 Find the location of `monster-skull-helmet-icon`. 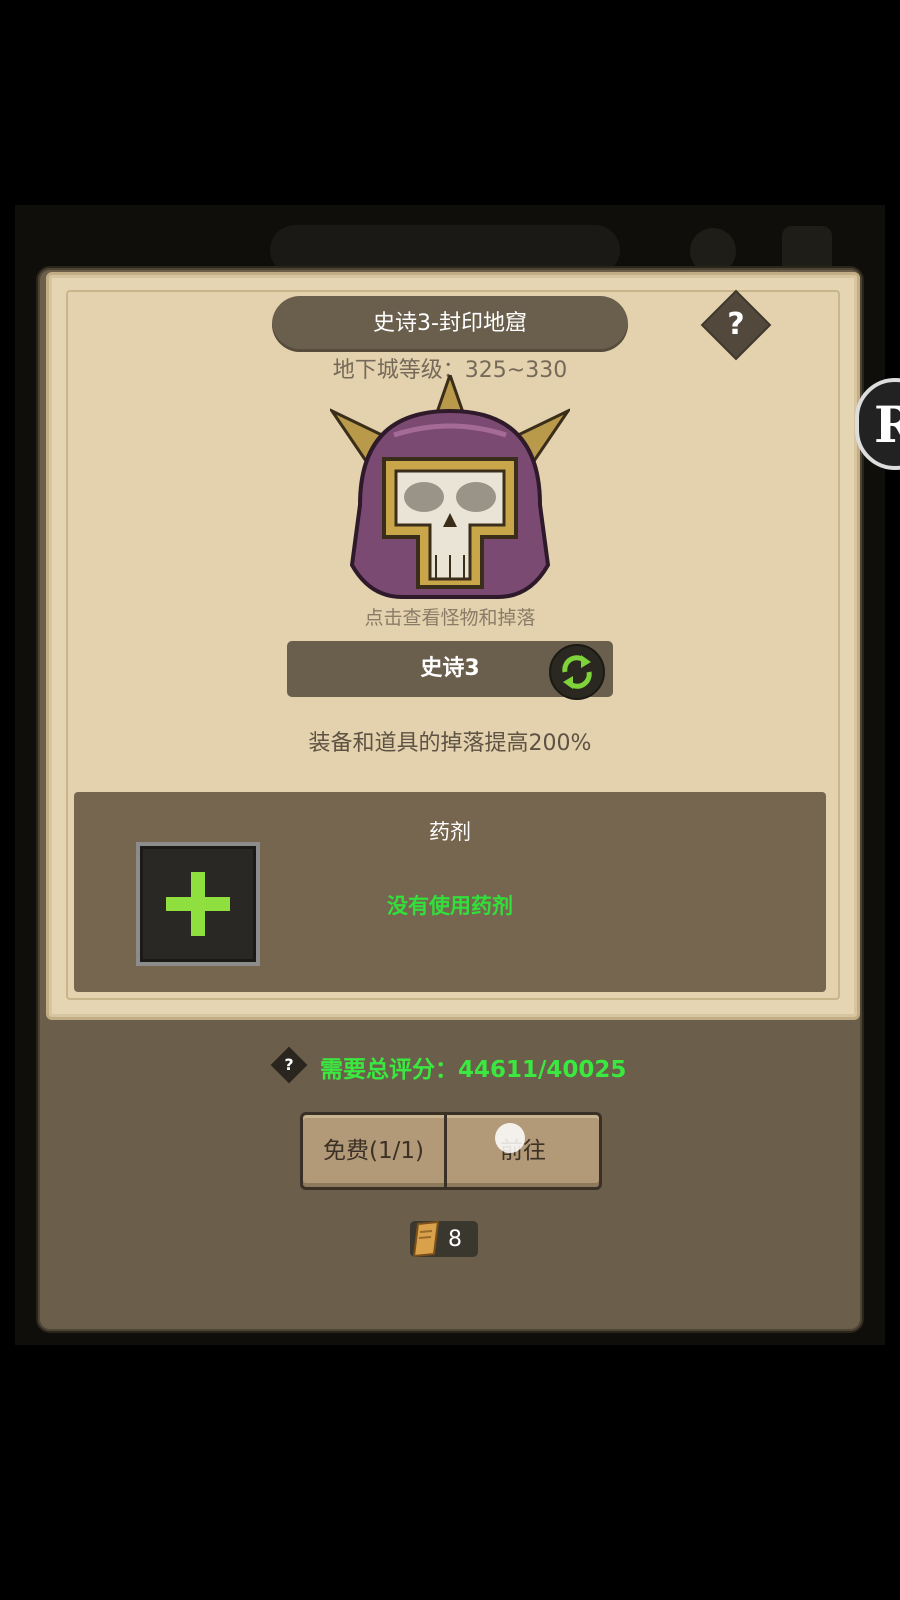

monster-skull-helmet-icon is located at coordinates (450, 495).